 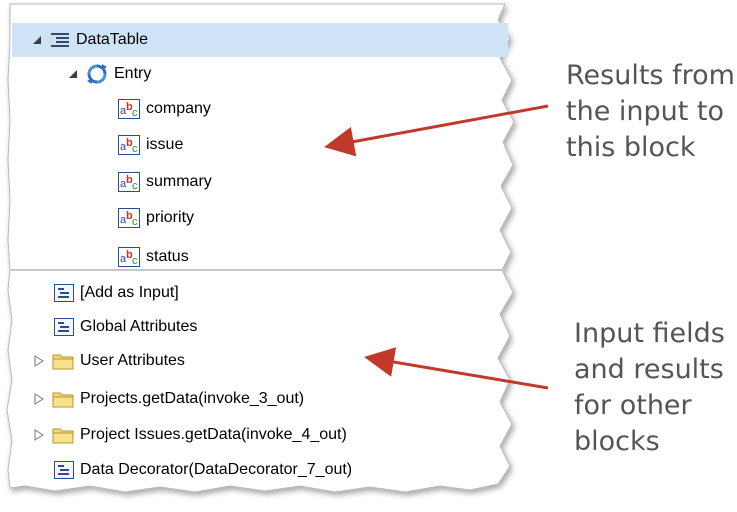 I want to click on annotation-line: and results, so click(x=649, y=369).